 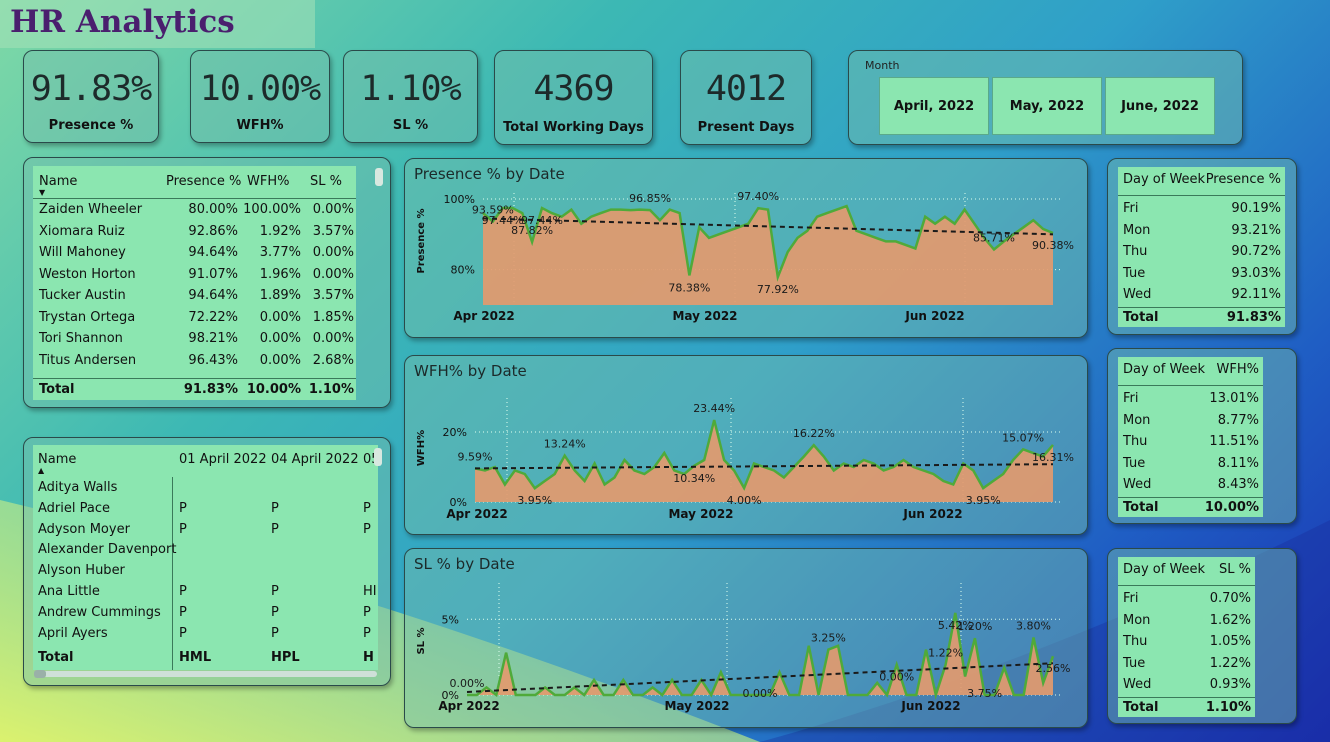 What do you see at coordinates (333, 231) in the screenshot?
I see `cell-sl: 3.57%` at bounding box center [333, 231].